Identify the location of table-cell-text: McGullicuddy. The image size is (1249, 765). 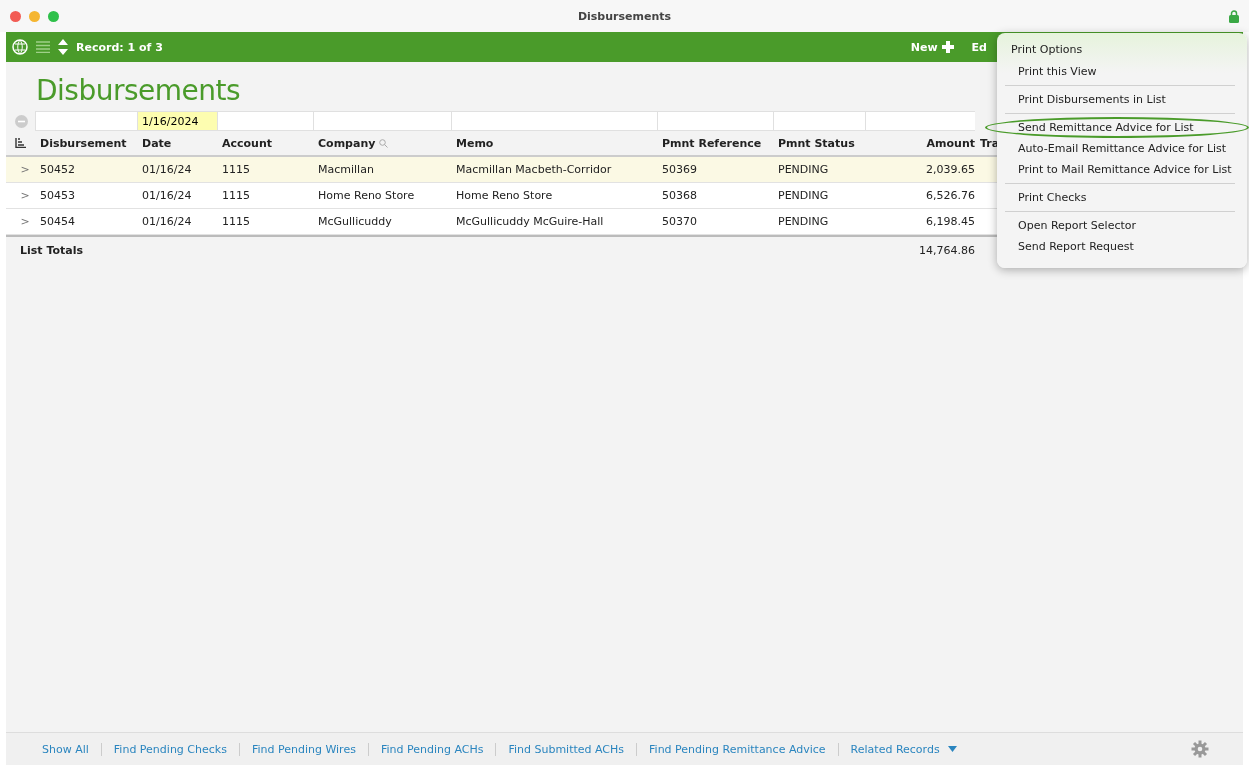
(355, 221).